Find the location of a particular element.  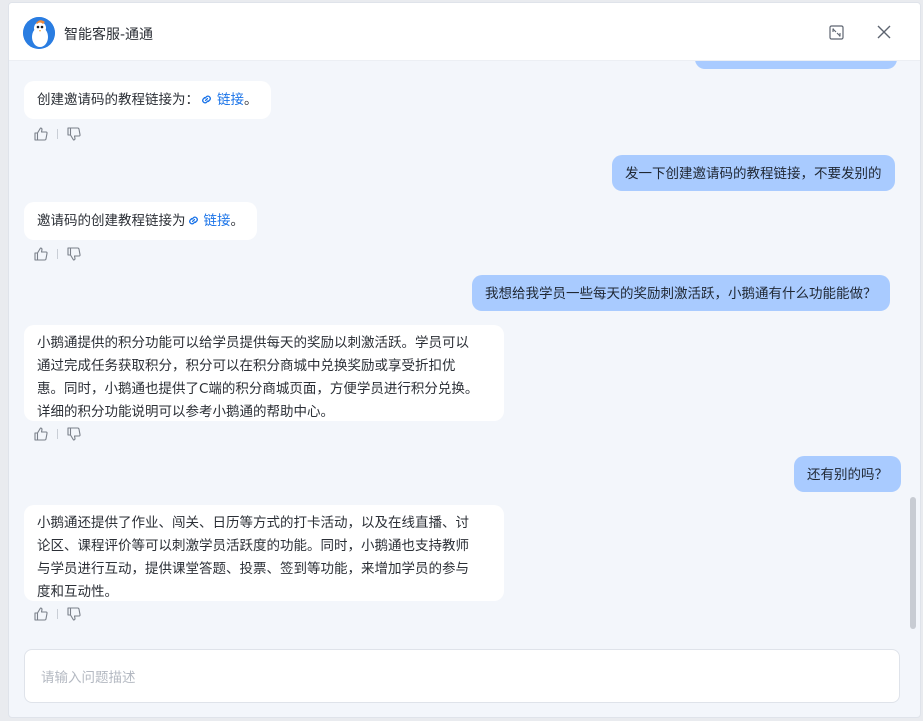

message-line: 通过完成任务获取积分，积分可以在积分商城中兑换奖励或享受折扣优 is located at coordinates (246, 366).